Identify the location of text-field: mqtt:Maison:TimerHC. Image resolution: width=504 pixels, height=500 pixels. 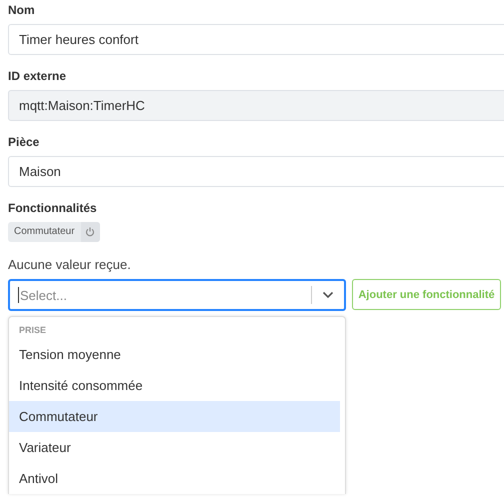
(256, 105).